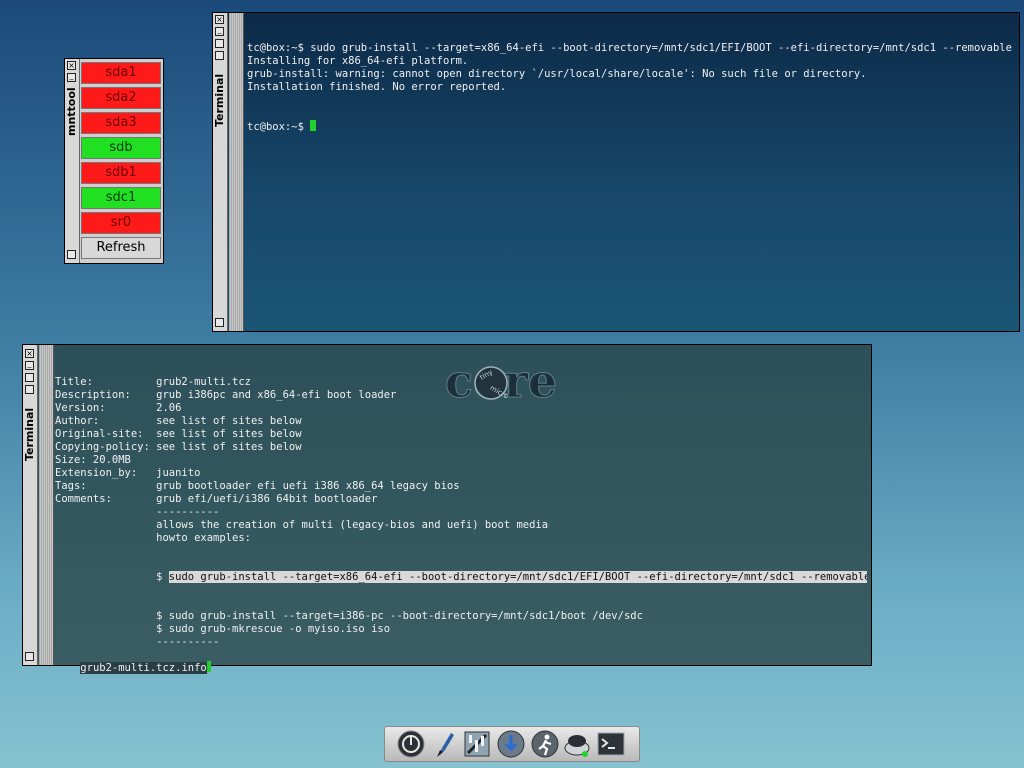 Image resolution: width=1024 pixels, height=768 pixels. Describe the element at coordinates (153, 538) in the screenshot. I see `info-line: howto examples:` at that location.